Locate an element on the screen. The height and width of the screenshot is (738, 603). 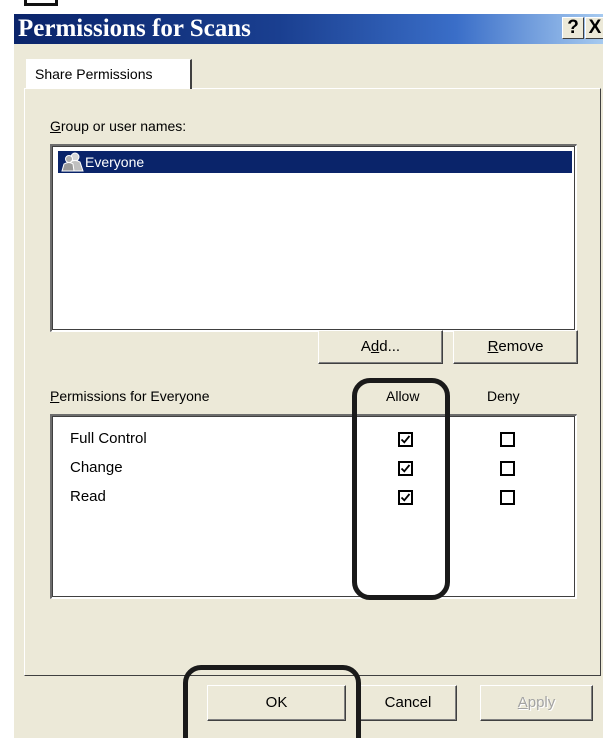
group-or-user-names-label: Group or user names: is located at coordinates (118, 126).